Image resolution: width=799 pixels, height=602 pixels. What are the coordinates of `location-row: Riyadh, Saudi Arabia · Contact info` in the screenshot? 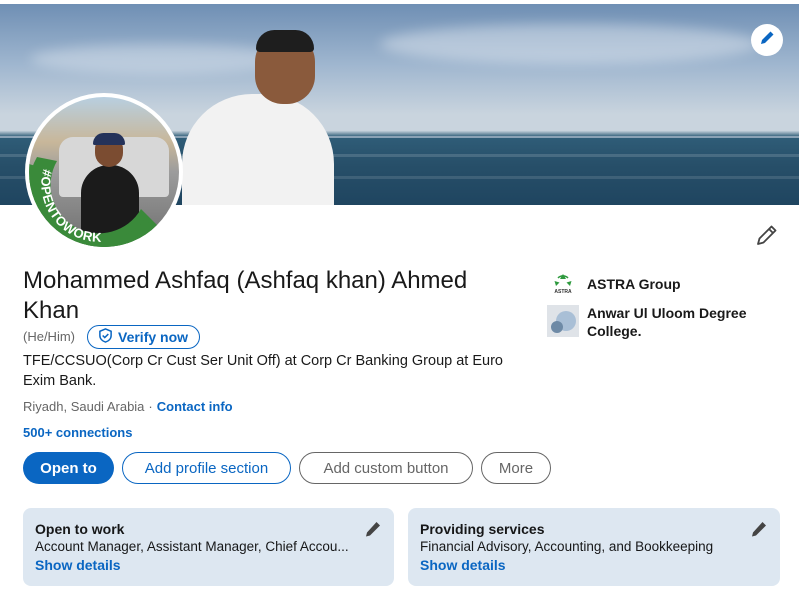 It's located at (128, 406).